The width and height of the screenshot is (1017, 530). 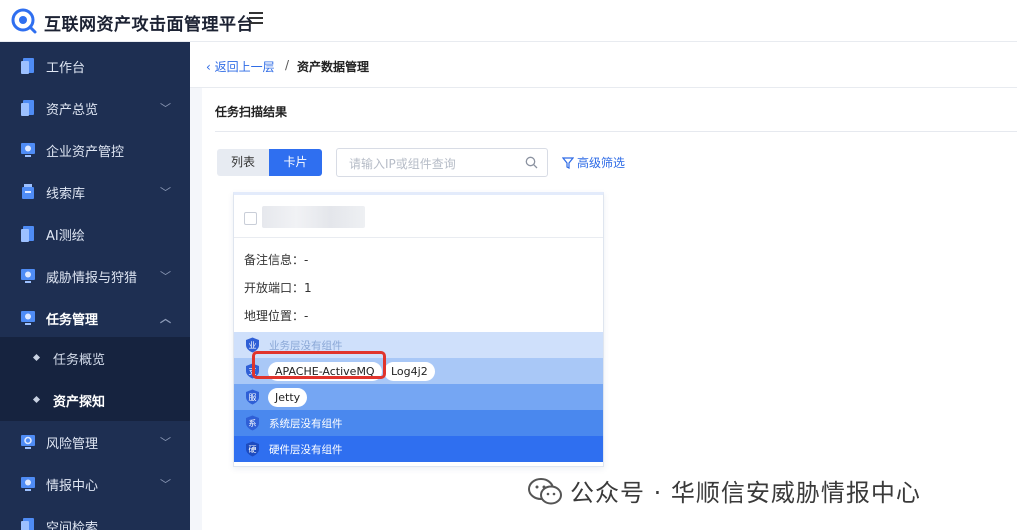 I want to click on sidebar-item-ai-mapping: AI测绘, so click(x=95, y=234).